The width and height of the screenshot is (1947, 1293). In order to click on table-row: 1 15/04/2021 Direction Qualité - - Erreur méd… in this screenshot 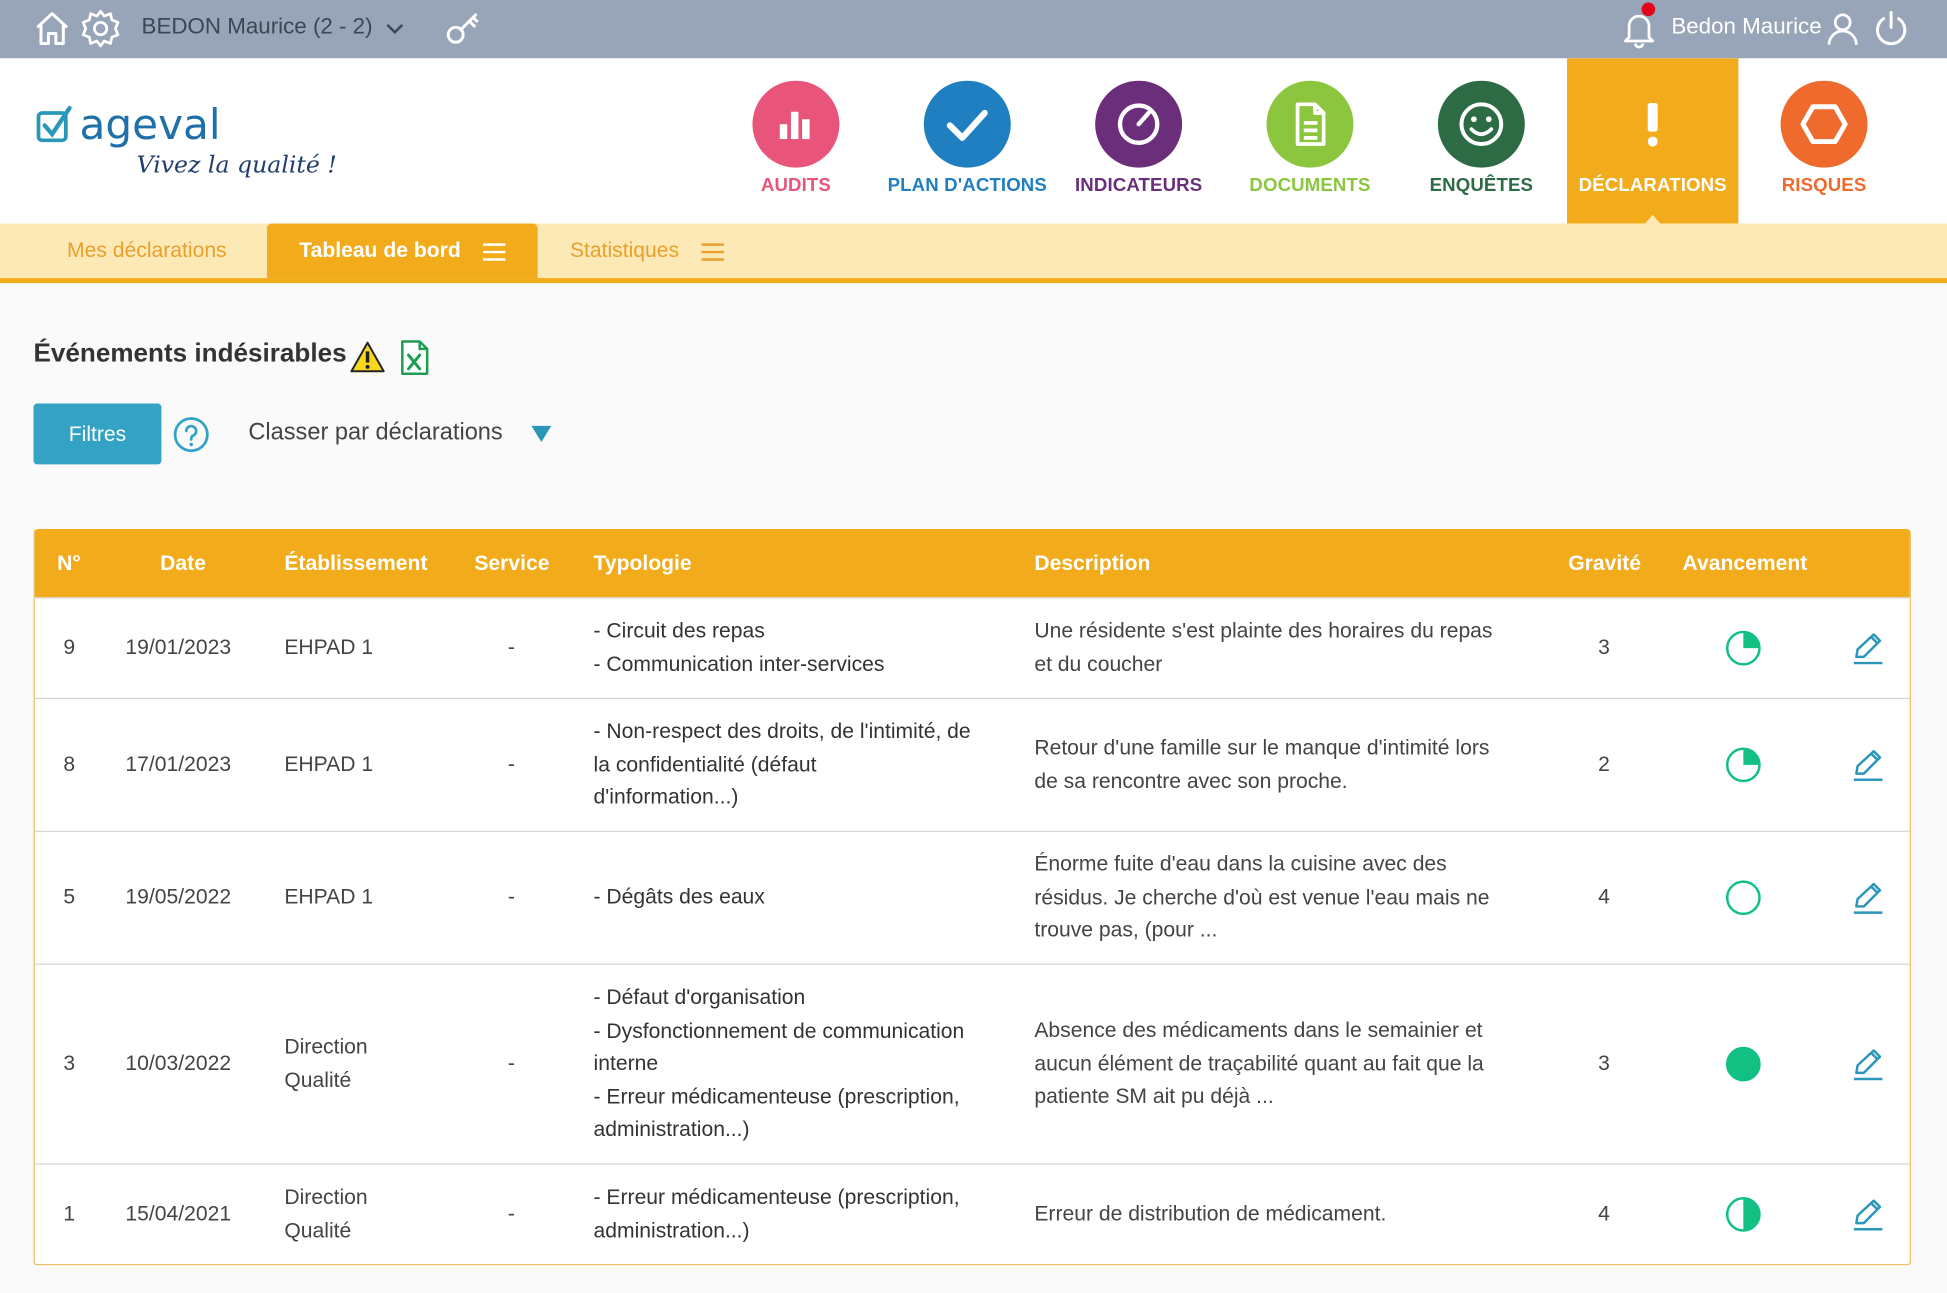, I will do `click(972, 1213)`.